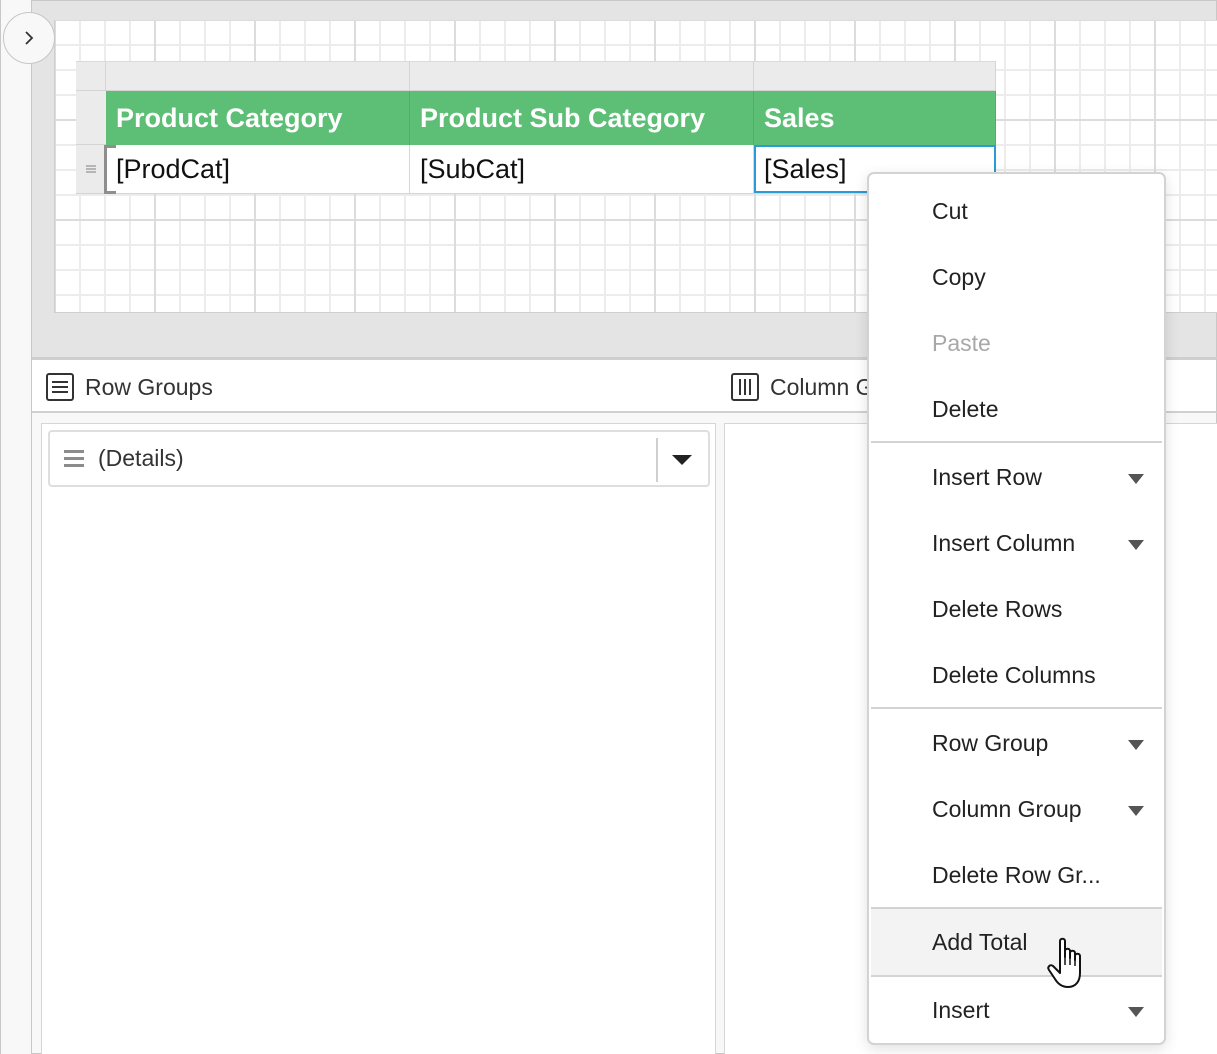  Describe the element at coordinates (987, 476) in the screenshot. I see `menu-item-label: Insert Row` at that location.